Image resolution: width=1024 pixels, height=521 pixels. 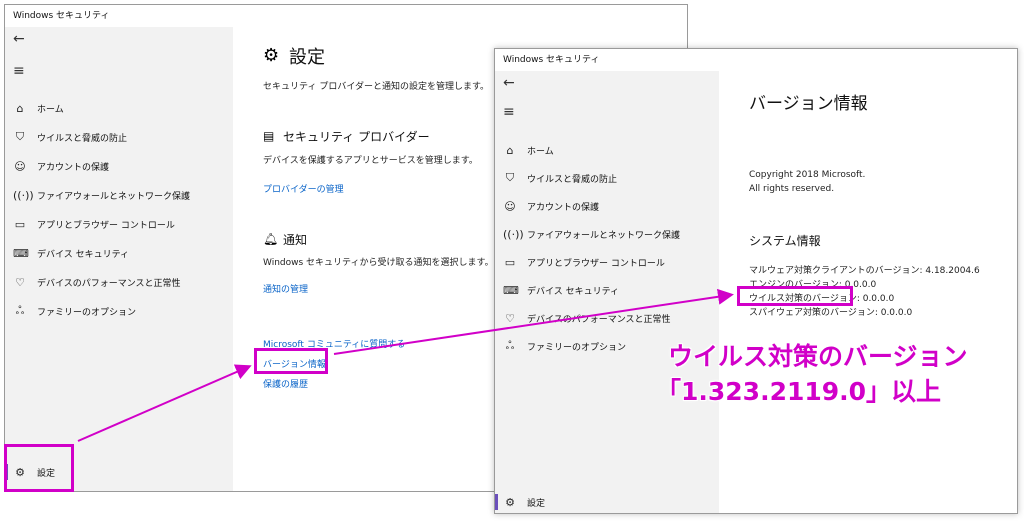 What do you see at coordinates (799, 391) in the screenshot?
I see `annotation-line-2: 「1.323.2119.0」以上` at bounding box center [799, 391].